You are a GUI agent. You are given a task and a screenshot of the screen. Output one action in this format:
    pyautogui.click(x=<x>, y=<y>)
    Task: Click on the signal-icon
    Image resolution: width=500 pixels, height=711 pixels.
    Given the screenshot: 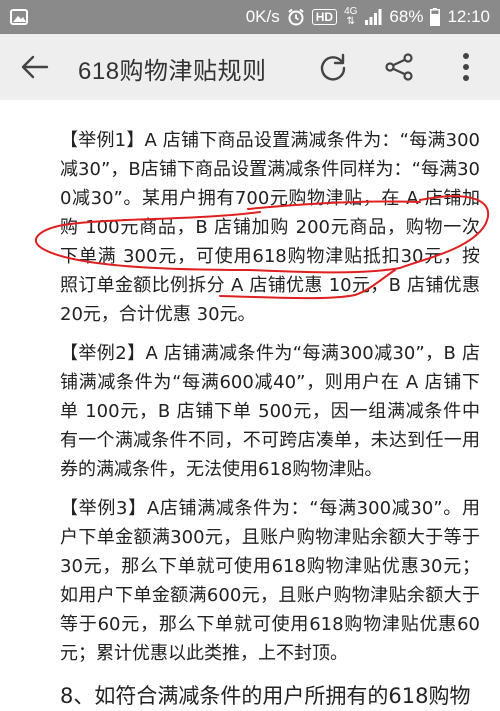 What is the action you would take?
    pyautogui.click(x=373, y=17)
    